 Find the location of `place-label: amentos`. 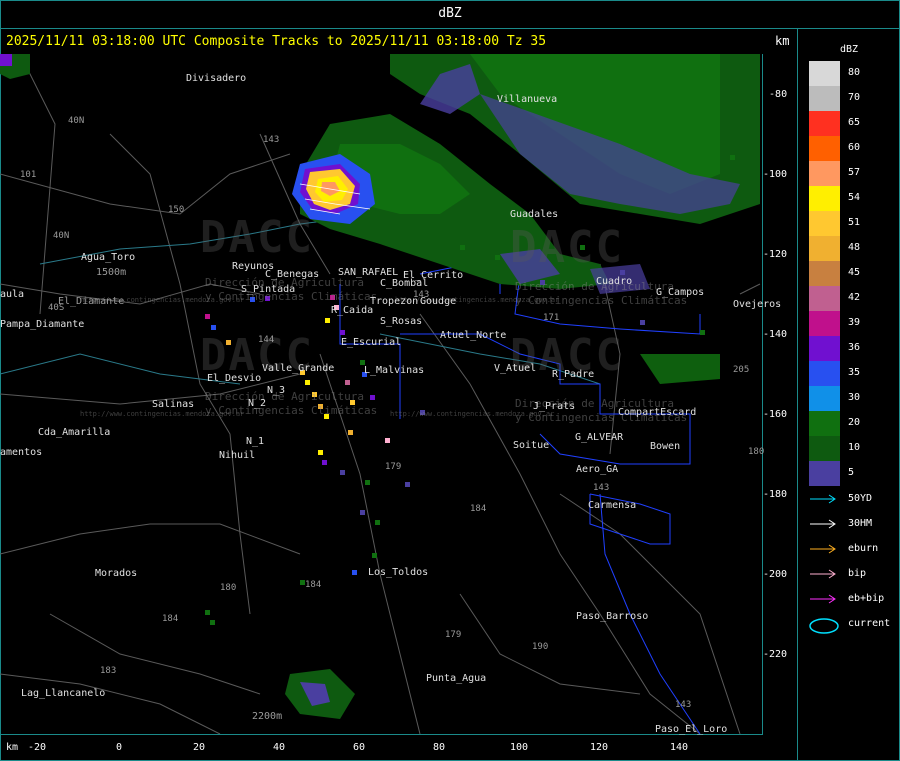

place-label: amentos is located at coordinates (21, 452).